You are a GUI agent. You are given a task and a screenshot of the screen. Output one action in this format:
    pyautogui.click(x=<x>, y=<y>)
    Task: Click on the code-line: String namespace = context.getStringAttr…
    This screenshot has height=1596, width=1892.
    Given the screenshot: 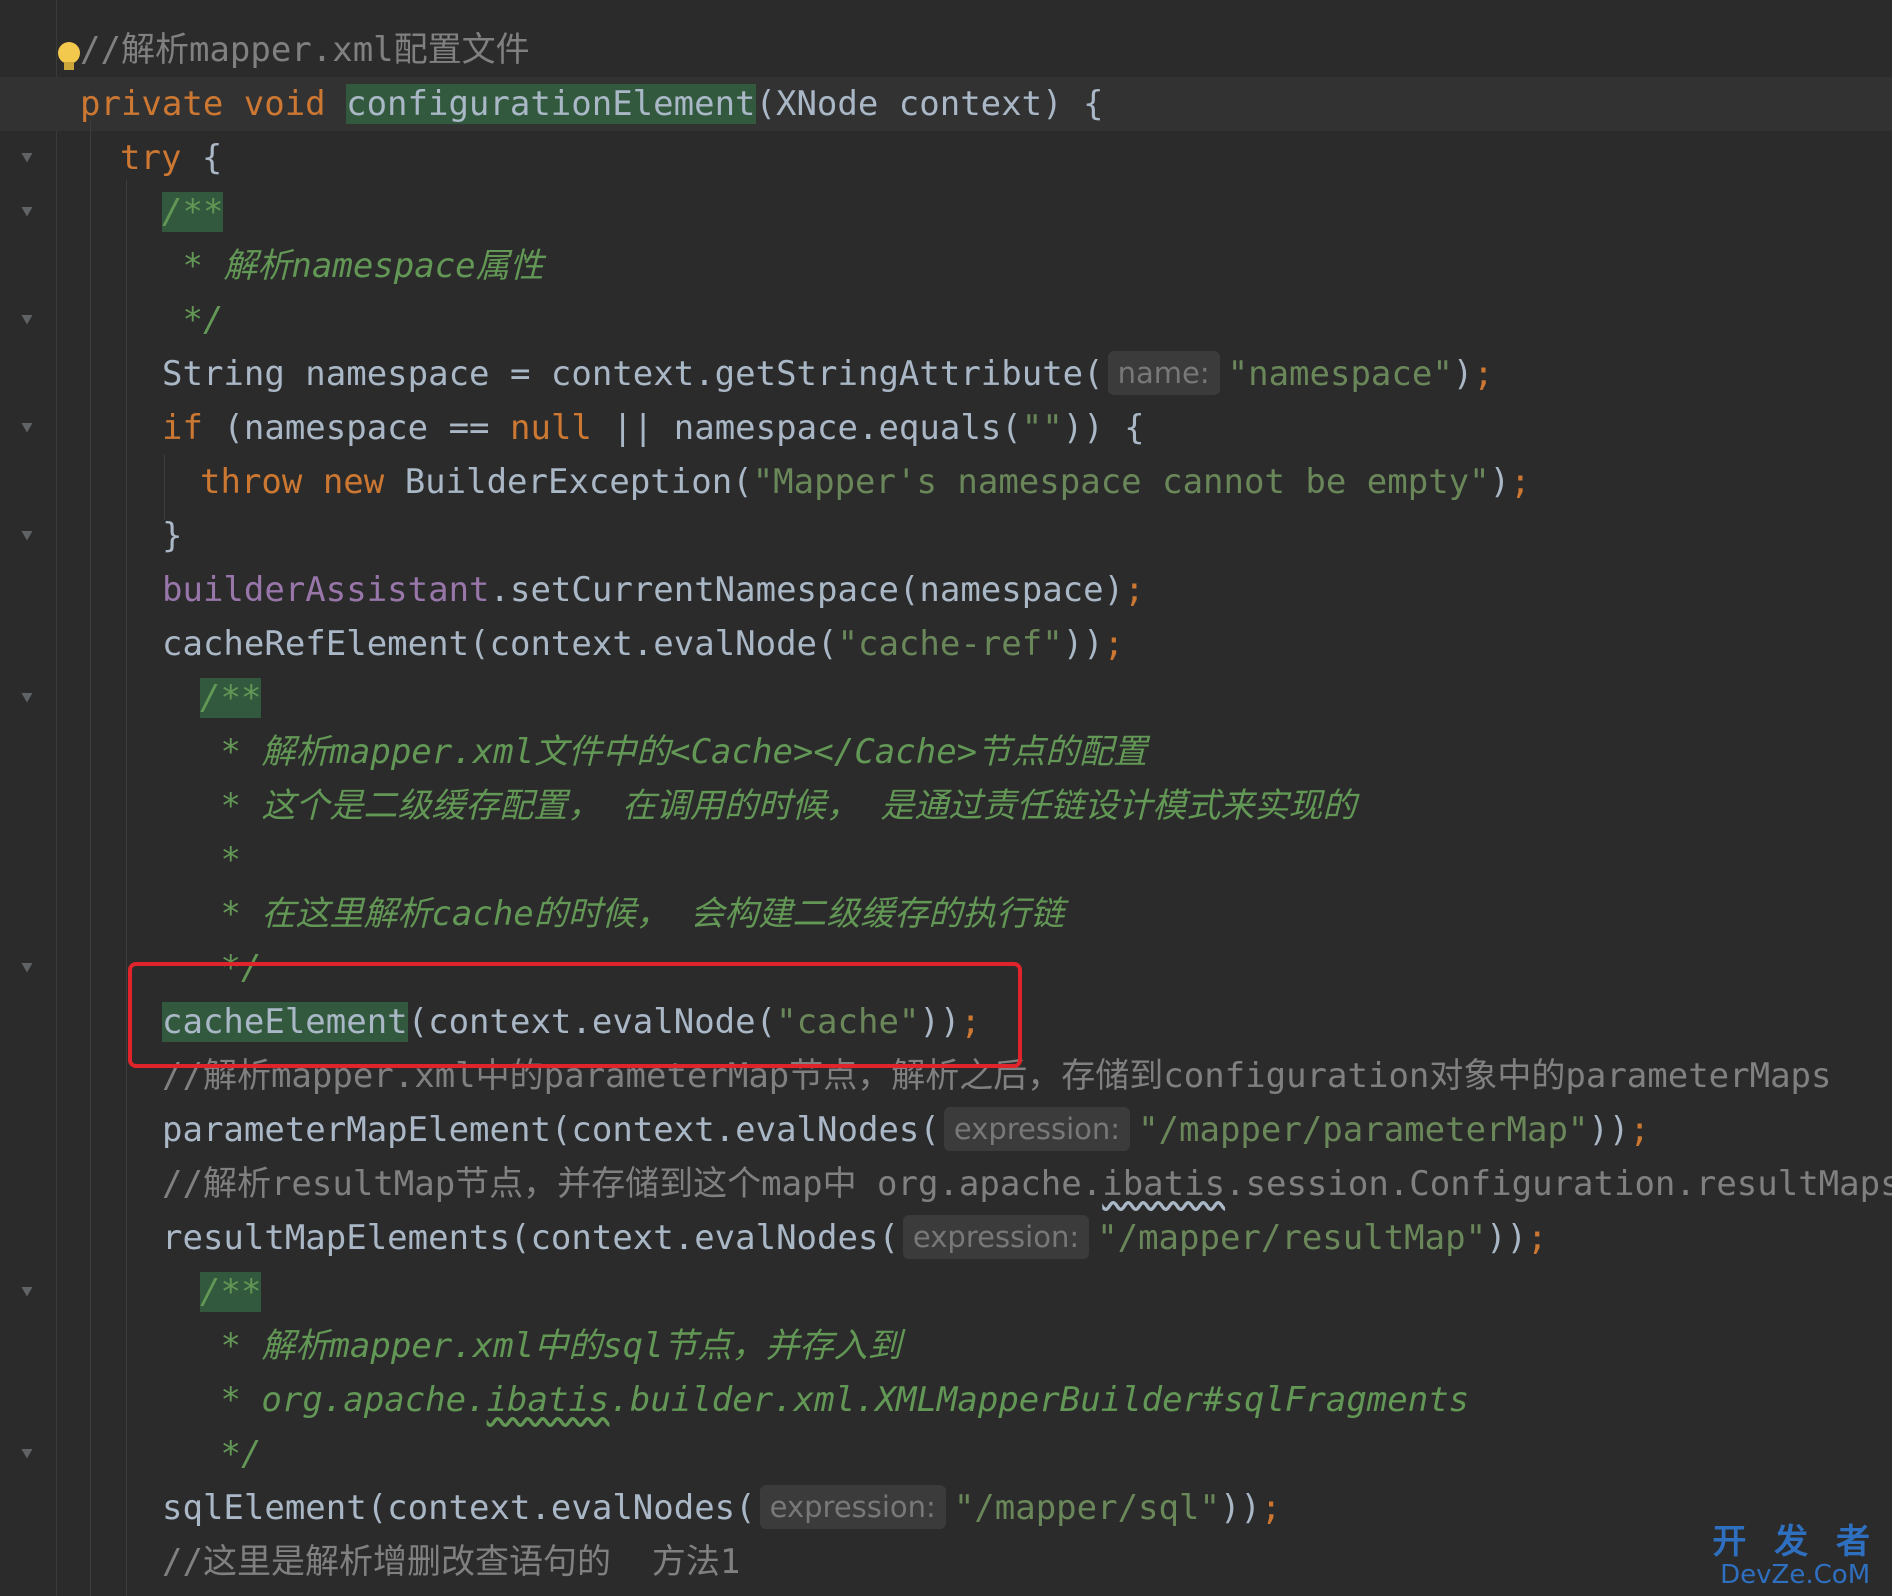 What is the action you would take?
    pyautogui.click(x=946, y=374)
    